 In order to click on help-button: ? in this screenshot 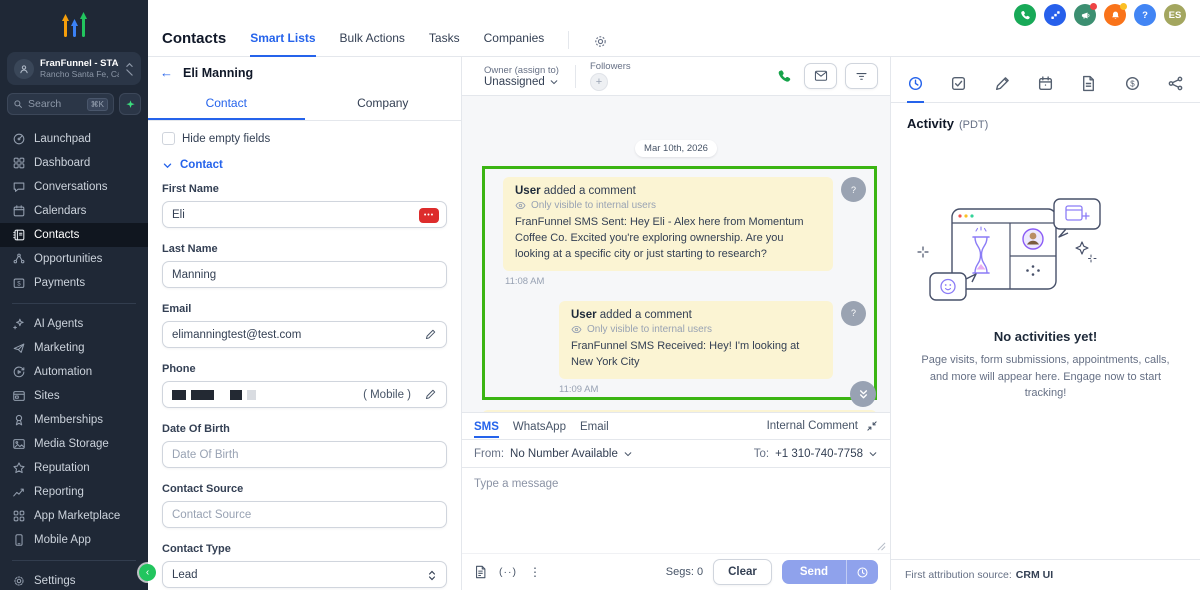, I will do `click(1145, 15)`.